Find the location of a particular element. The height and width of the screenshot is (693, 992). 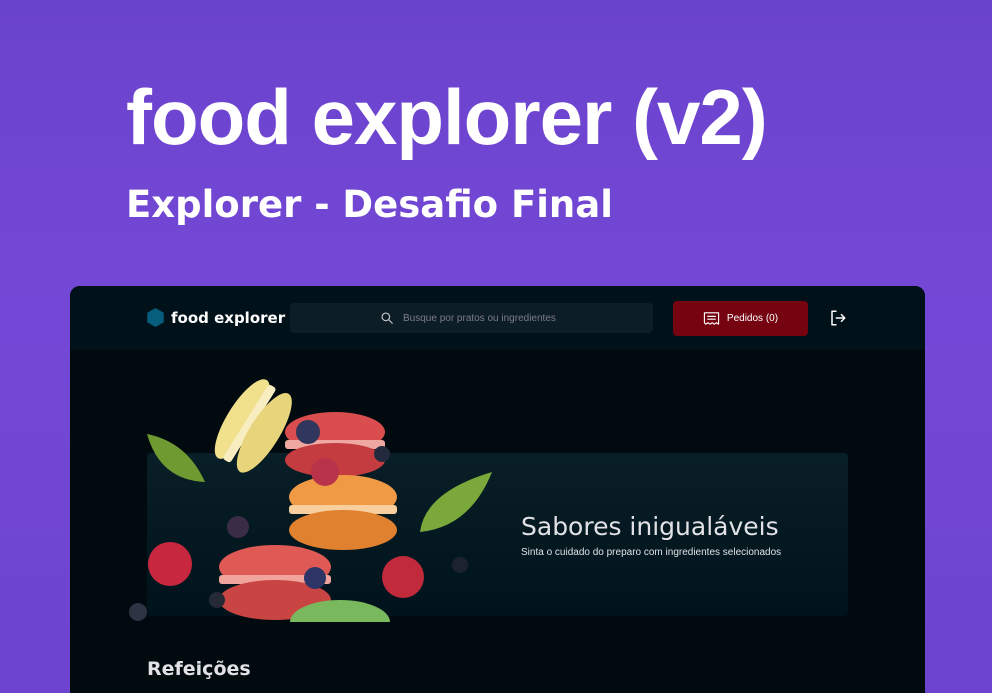

banner-title: food explorer (v2) is located at coordinates (447, 117).